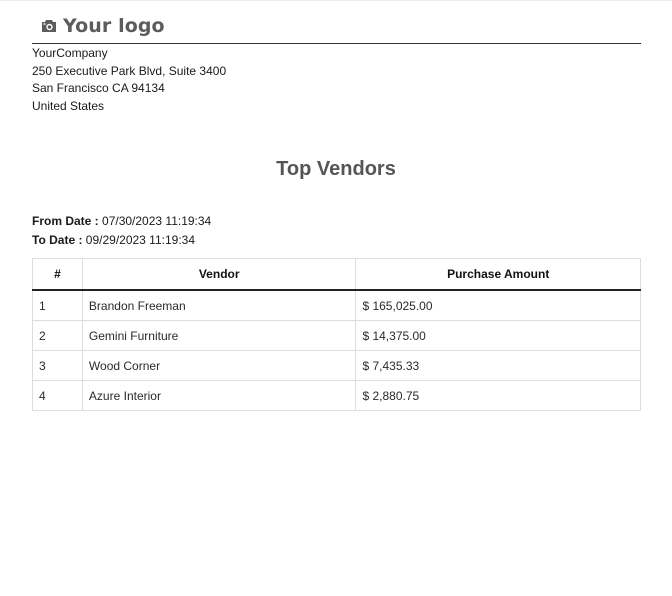  I want to click on to-date-value: 09/29/2023 11:19:34, so click(138, 239).